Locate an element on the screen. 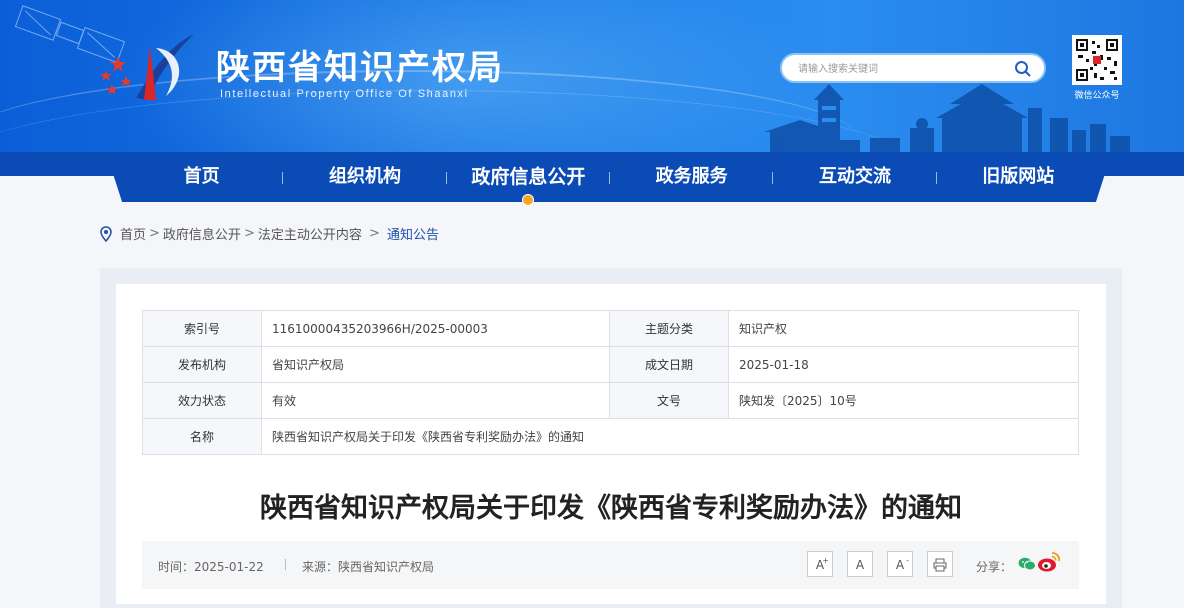  site-subtitle: Intellectual Property Office Of Shaanxi is located at coordinates (344, 94).